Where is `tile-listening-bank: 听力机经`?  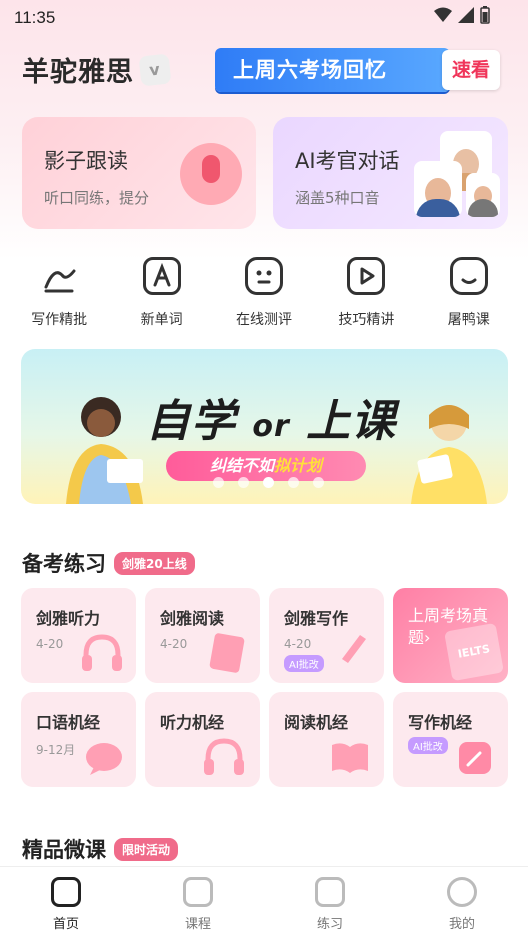 tile-listening-bank: 听力机经 is located at coordinates (202, 739).